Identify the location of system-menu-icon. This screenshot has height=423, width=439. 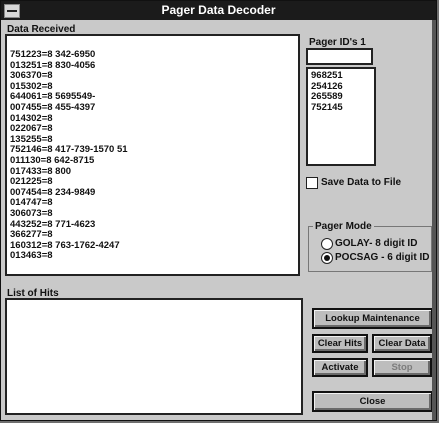
(12, 11).